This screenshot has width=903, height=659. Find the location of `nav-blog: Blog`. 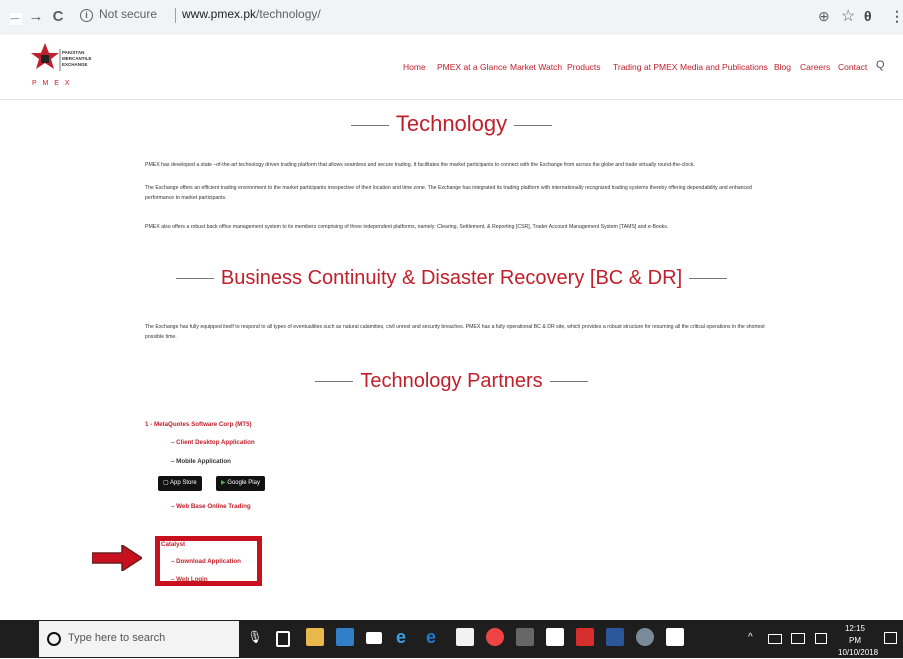

nav-blog: Blog is located at coordinates (782, 67).